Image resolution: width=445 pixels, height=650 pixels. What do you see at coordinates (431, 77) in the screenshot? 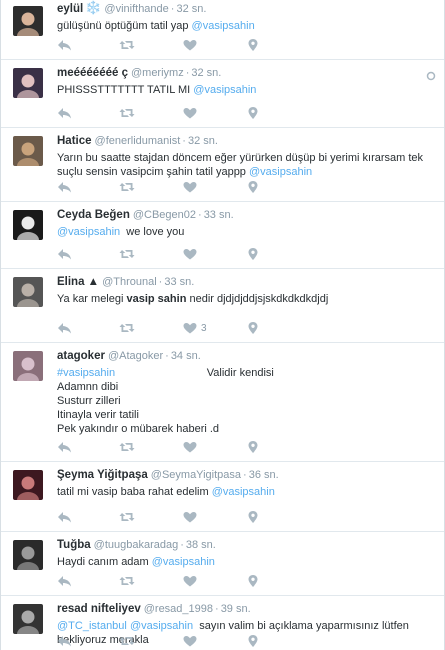
I see `gear-icon` at bounding box center [431, 77].